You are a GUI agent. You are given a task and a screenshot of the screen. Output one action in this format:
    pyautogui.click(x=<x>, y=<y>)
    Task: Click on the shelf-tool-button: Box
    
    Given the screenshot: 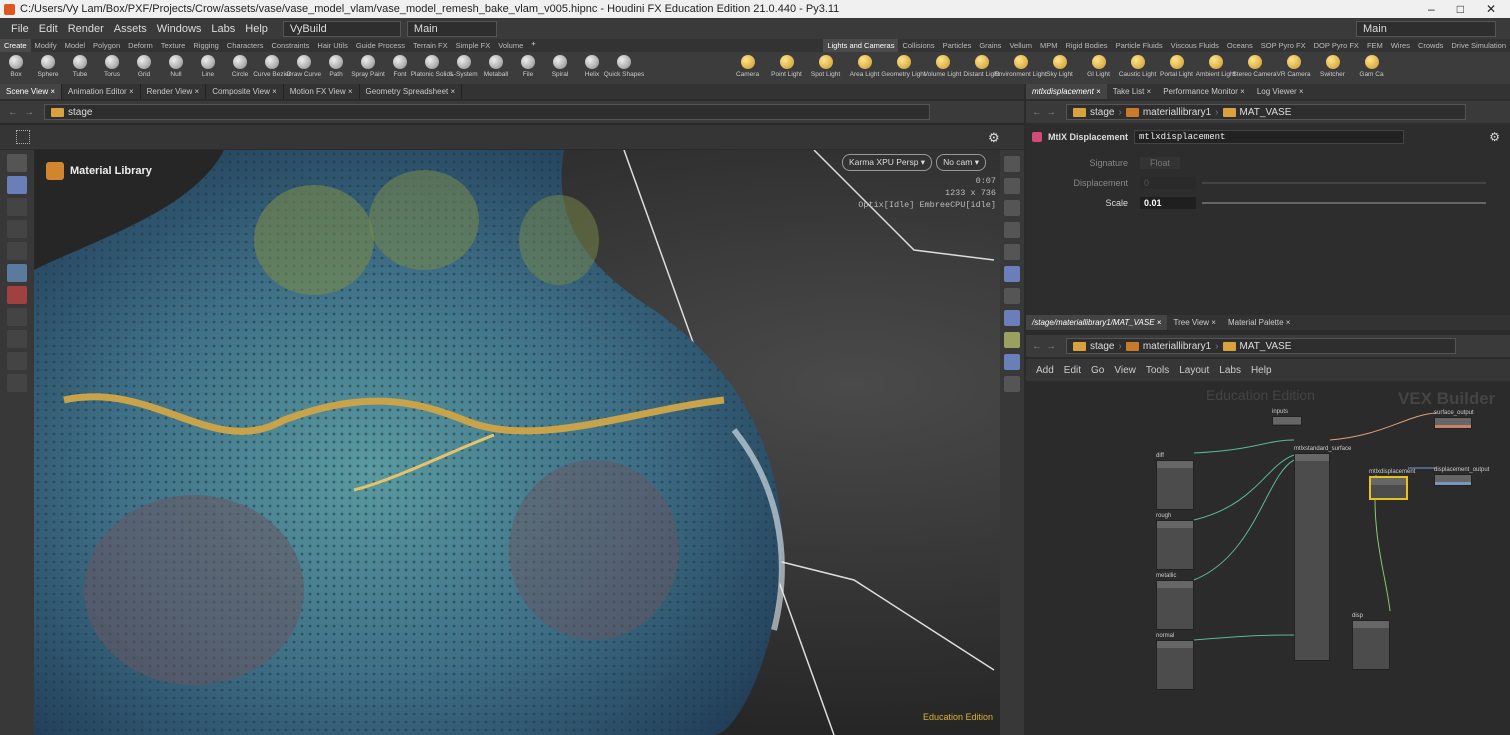 What is the action you would take?
    pyautogui.click(x=16, y=68)
    